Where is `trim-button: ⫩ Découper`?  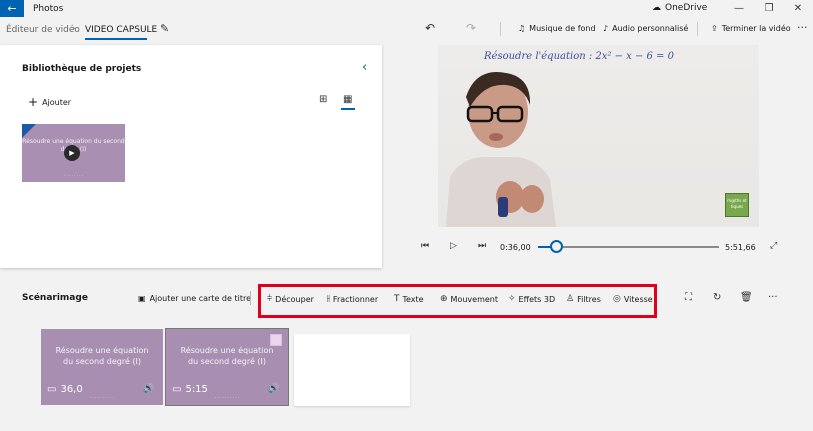 trim-button: ⫩ Découper is located at coordinates (290, 299).